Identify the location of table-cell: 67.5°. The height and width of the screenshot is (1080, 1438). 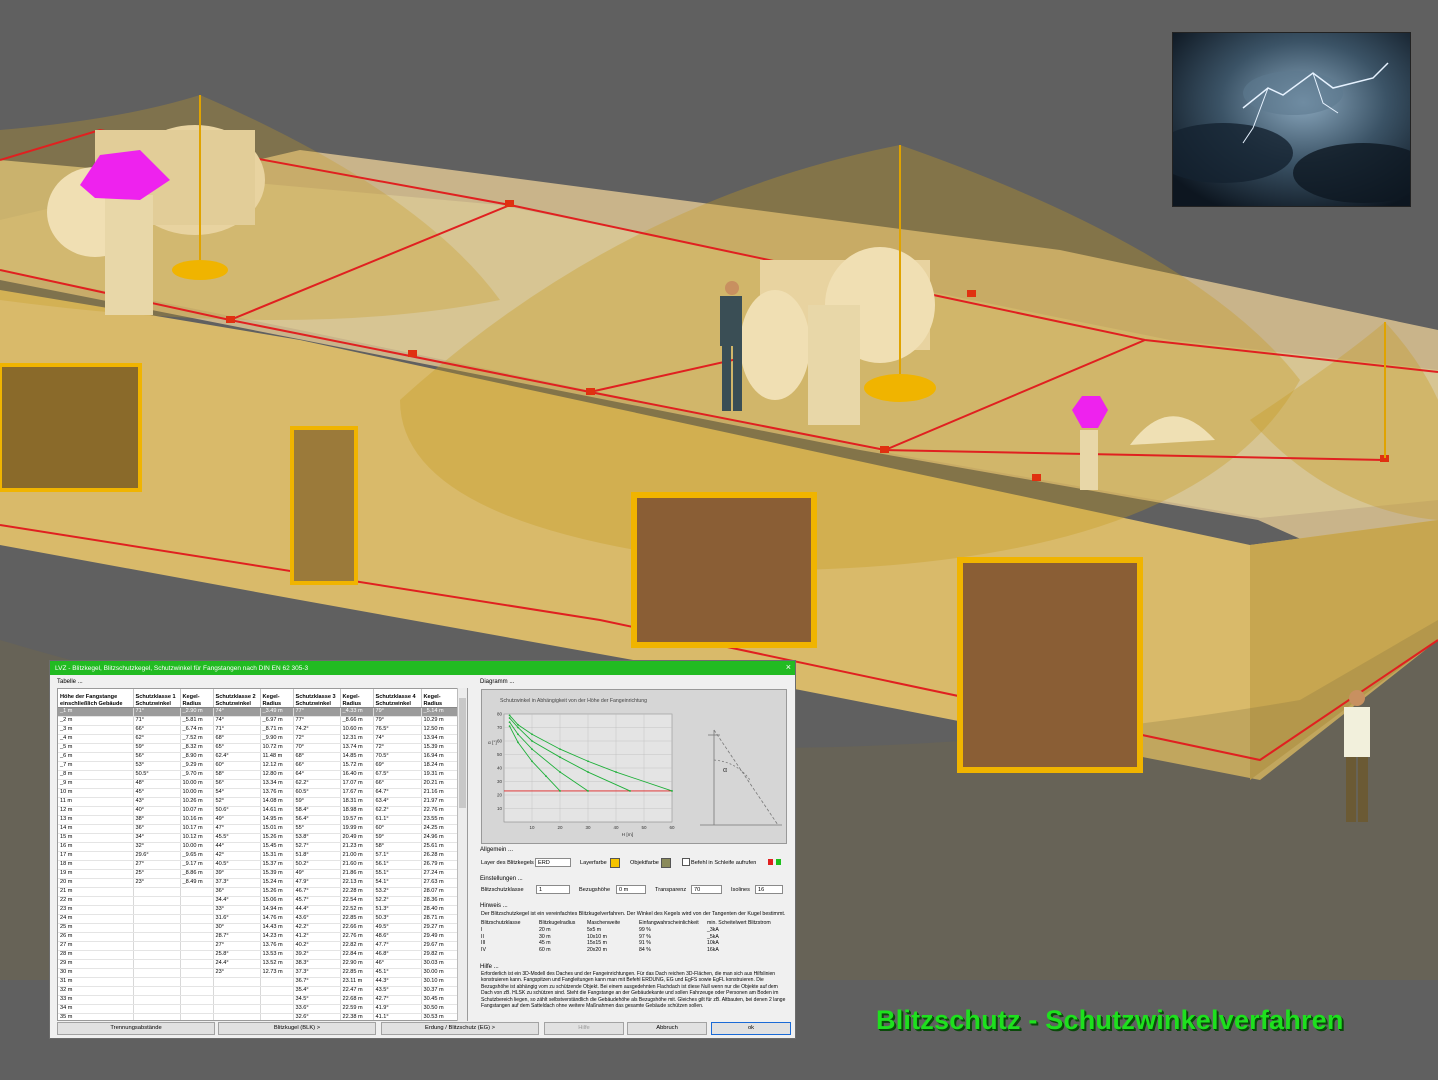
(397, 775).